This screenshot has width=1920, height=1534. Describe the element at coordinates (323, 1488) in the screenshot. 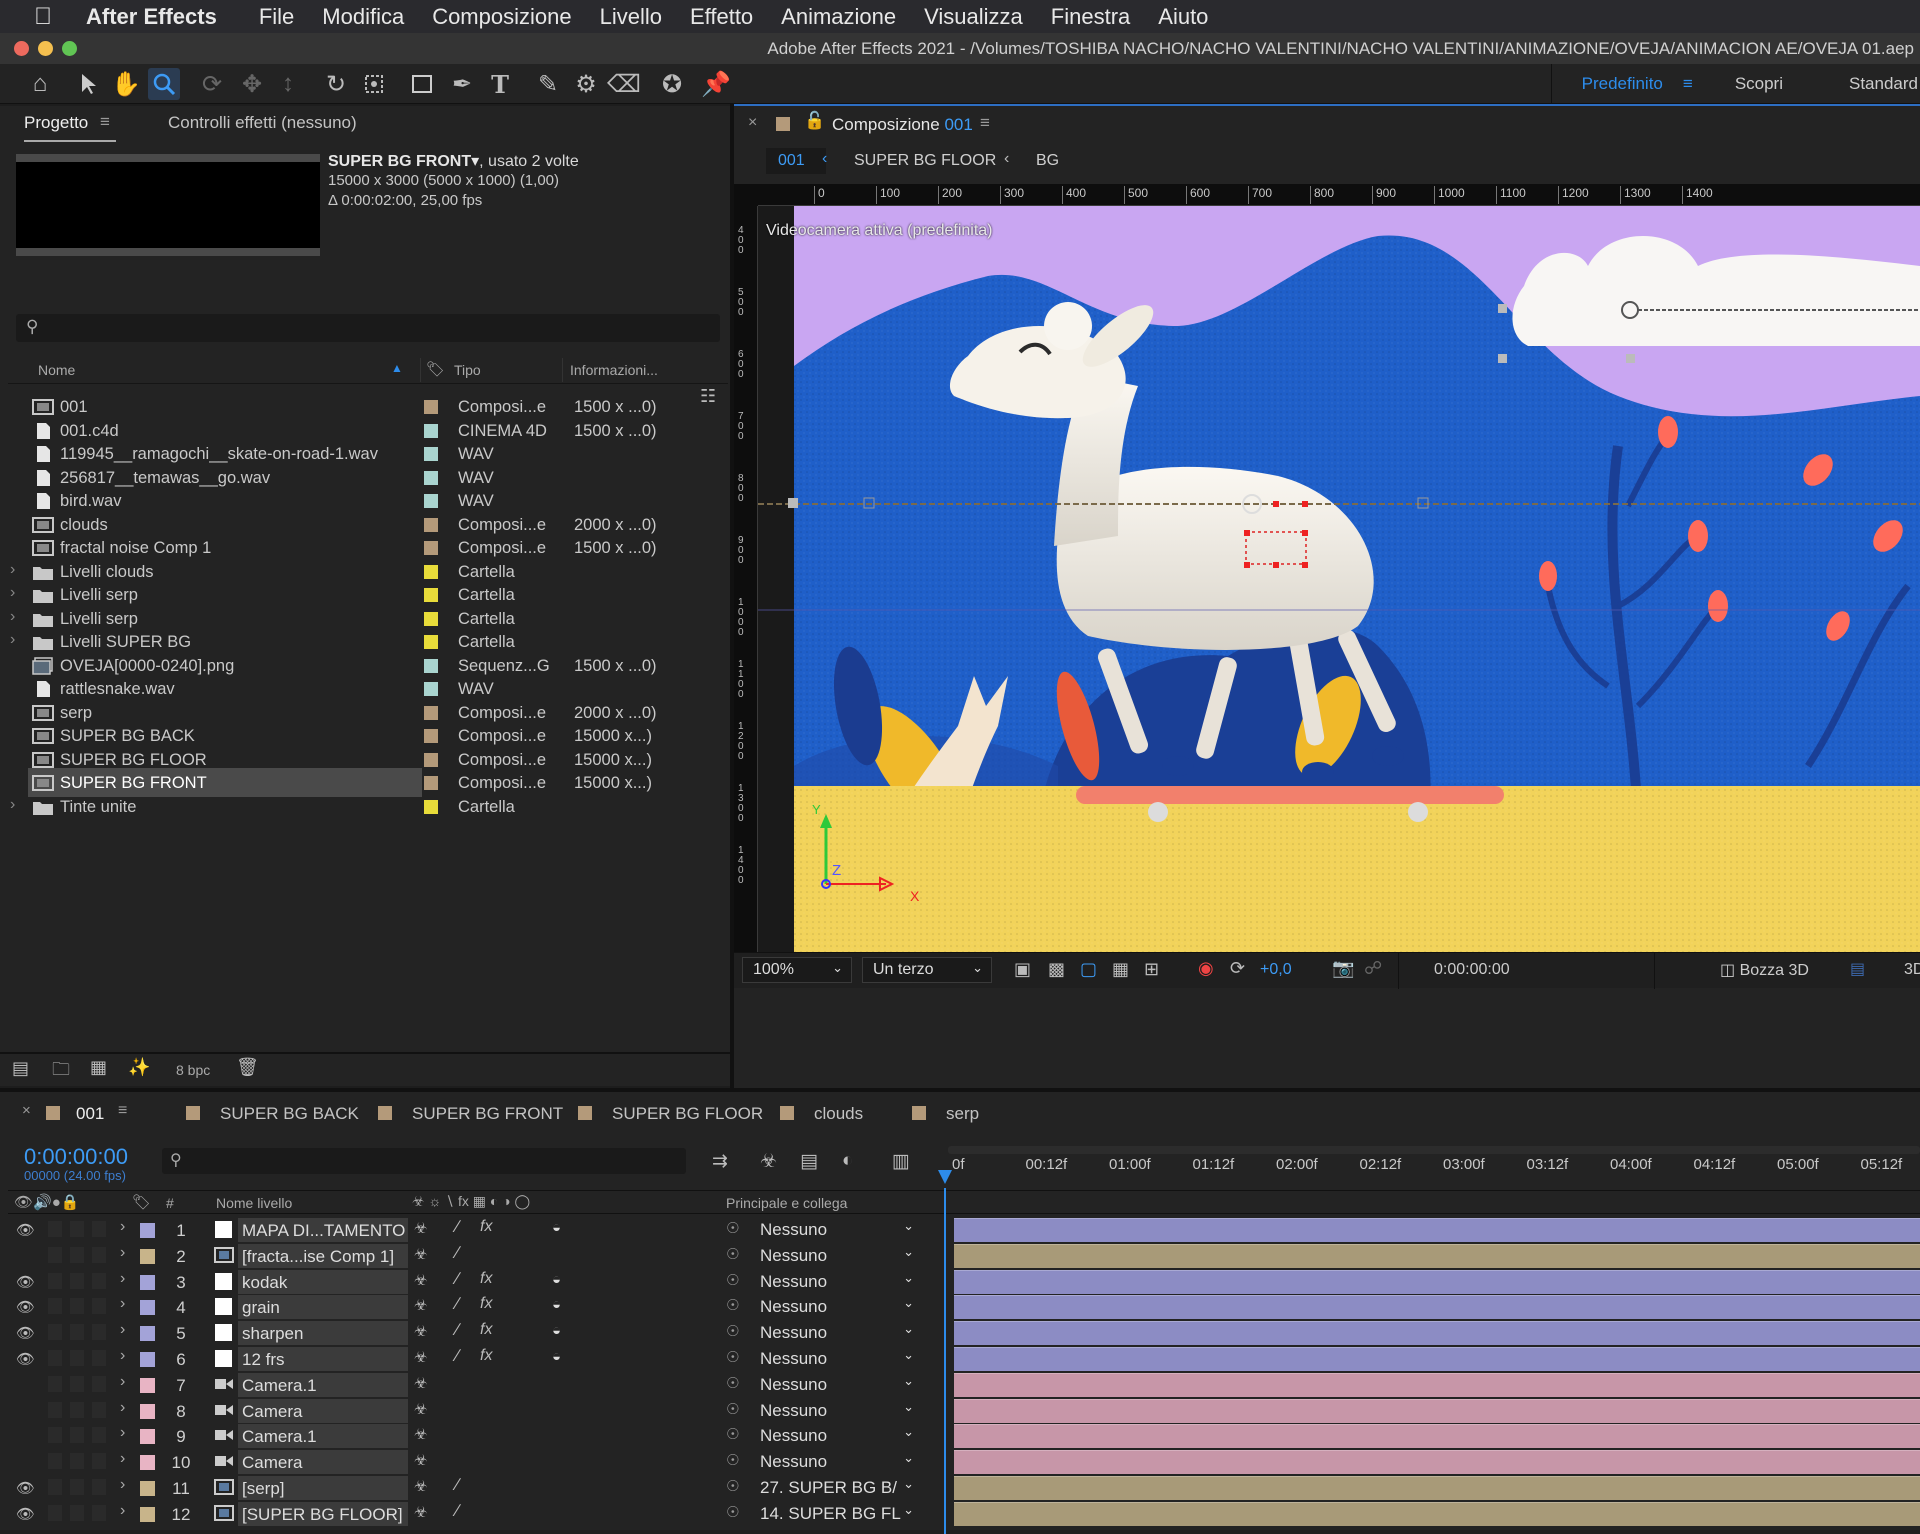

I see `layer-name: [serp]` at that location.